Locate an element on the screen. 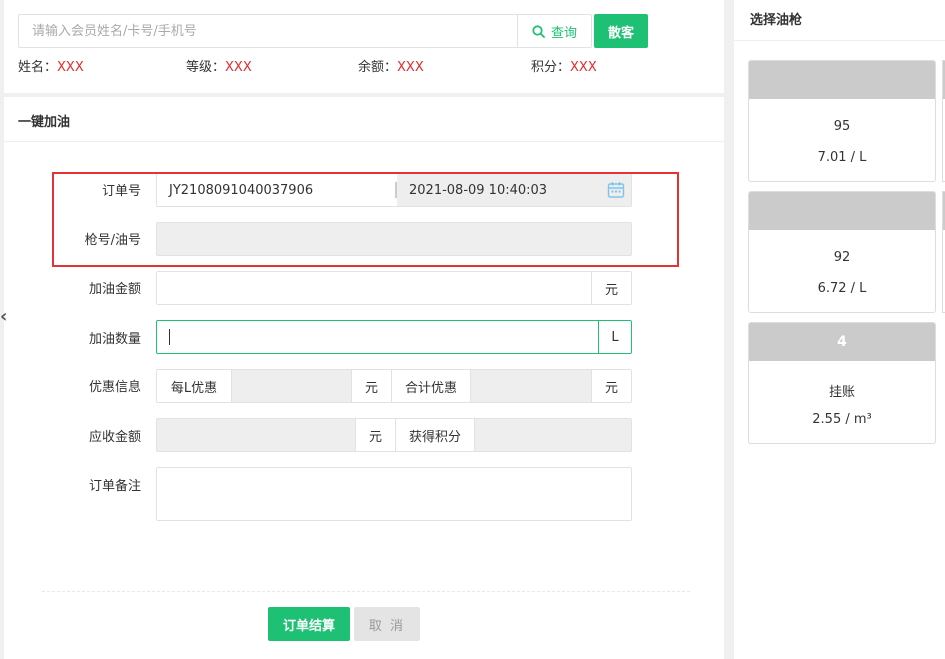 The image size is (945, 659). cancel-button: 取 消 is located at coordinates (387, 624).